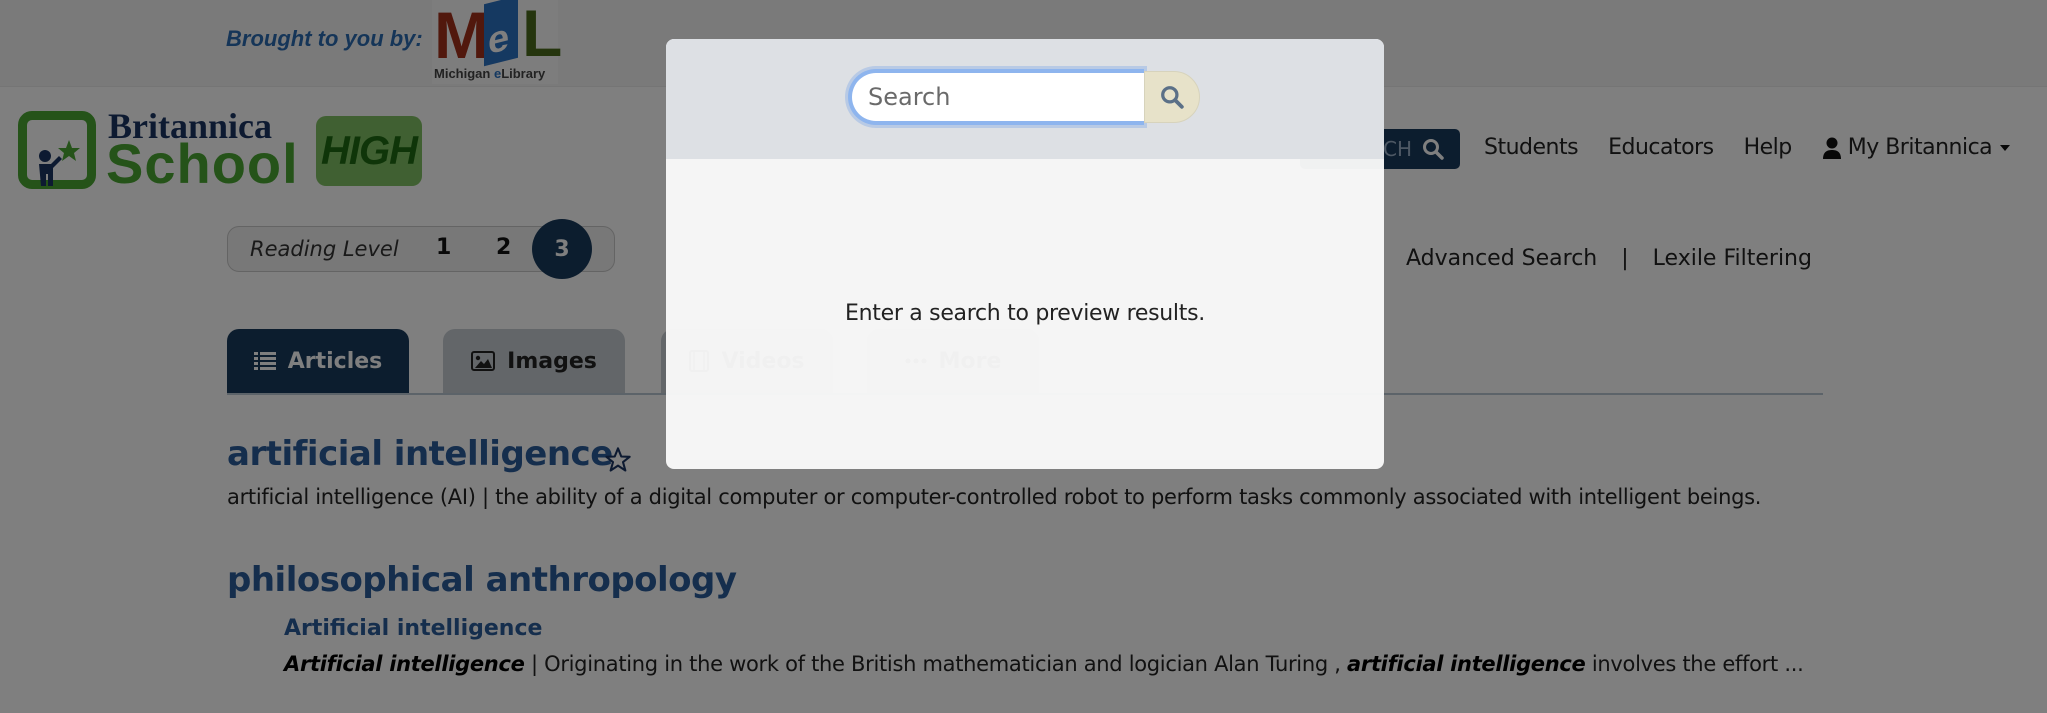 This screenshot has width=2047, height=713. I want to click on modal-search-input, so click(996, 97).